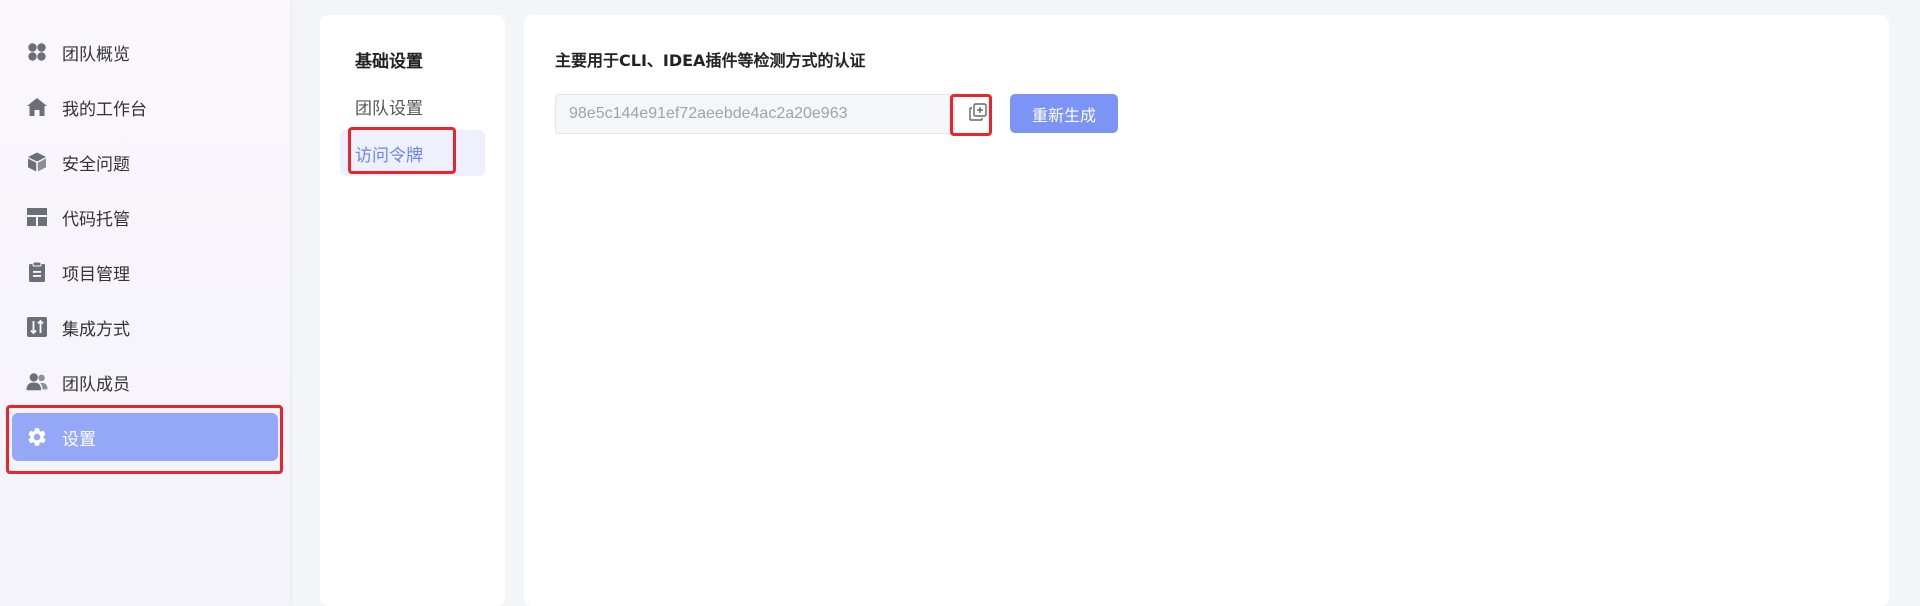 The width and height of the screenshot is (1920, 606). What do you see at coordinates (710, 60) in the screenshot?
I see `token-description: 主要用于CLI、IDEA插件等检测方式的认证` at bounding box center [710, 60].